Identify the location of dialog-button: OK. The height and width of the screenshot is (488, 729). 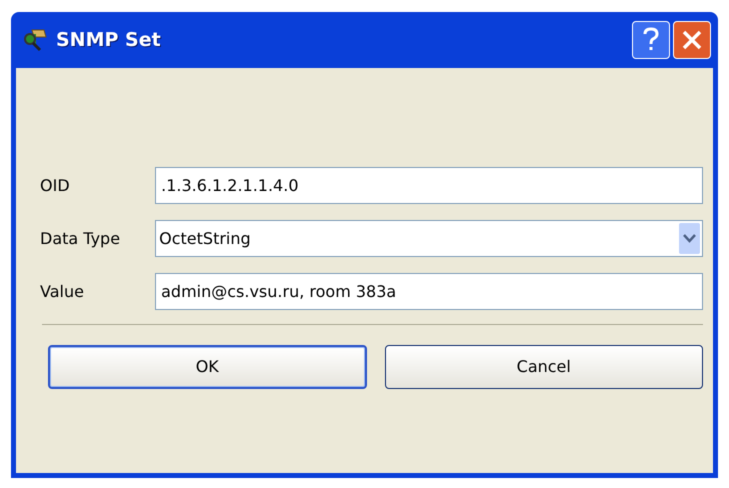
(207, 367).